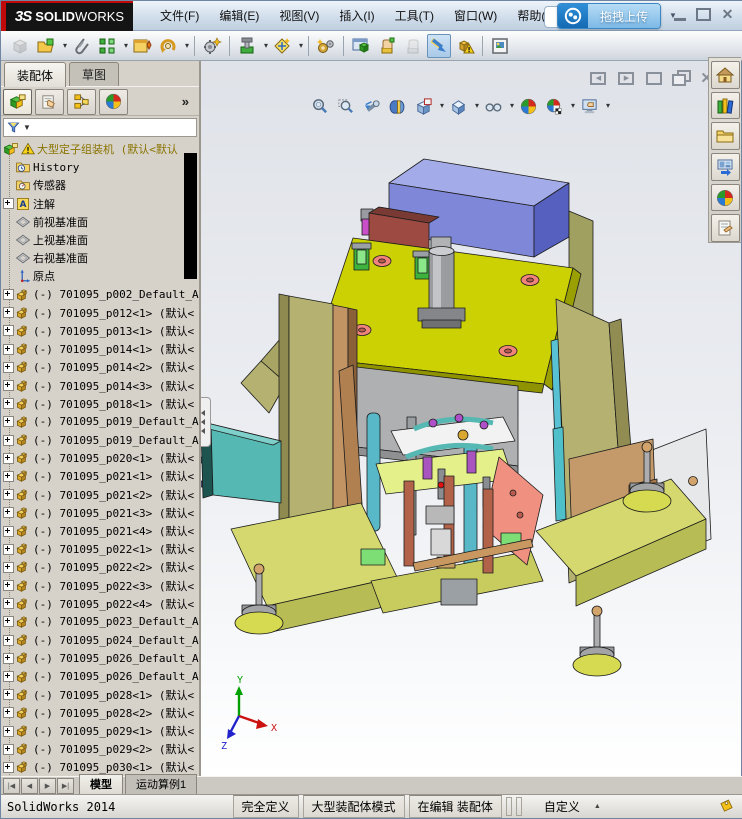  Describe the element at coordinates (94, 74) in the screenshot. I see `panel-tab: 草图` at that location.